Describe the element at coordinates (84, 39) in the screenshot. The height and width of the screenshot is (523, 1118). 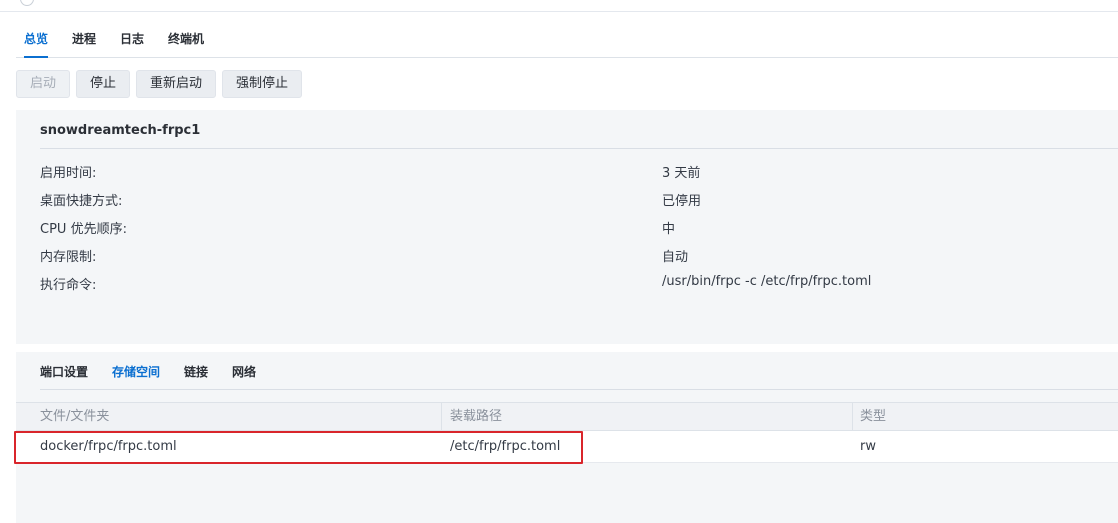
I see `tab-processes: 进程` at that location.